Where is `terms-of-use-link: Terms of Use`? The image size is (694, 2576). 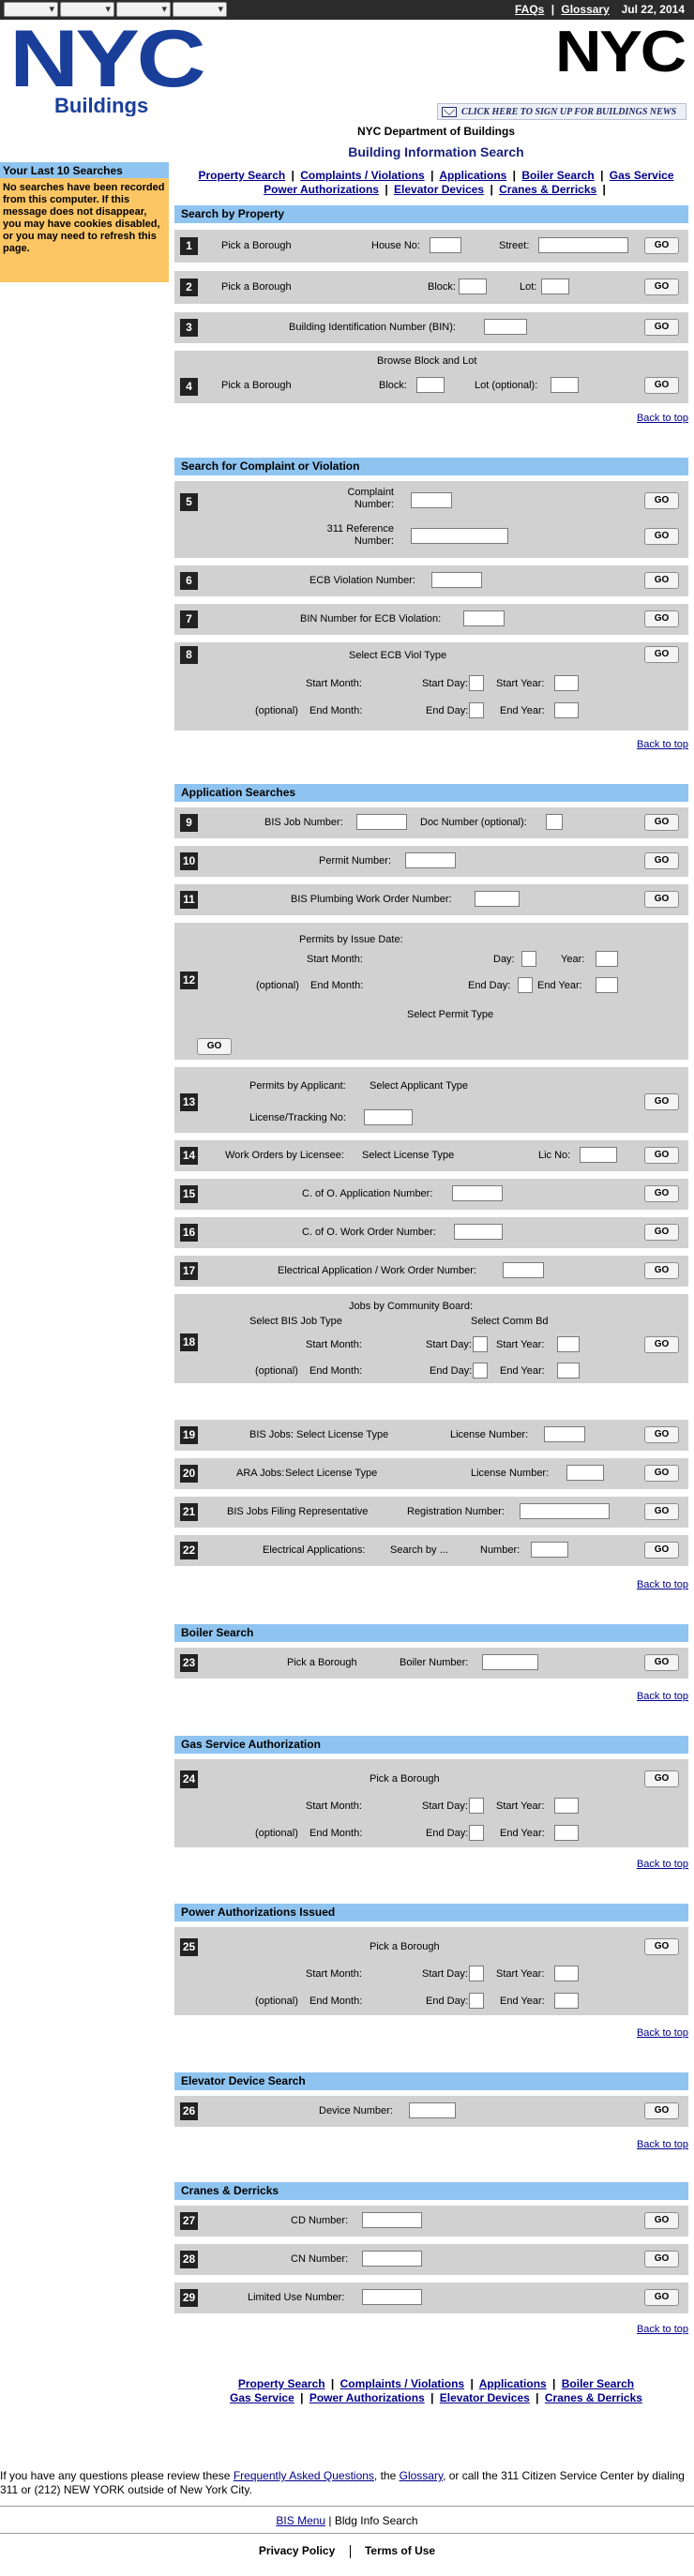
terms-of-use-link: Terms of Use is located at coordinates (400, 2550).